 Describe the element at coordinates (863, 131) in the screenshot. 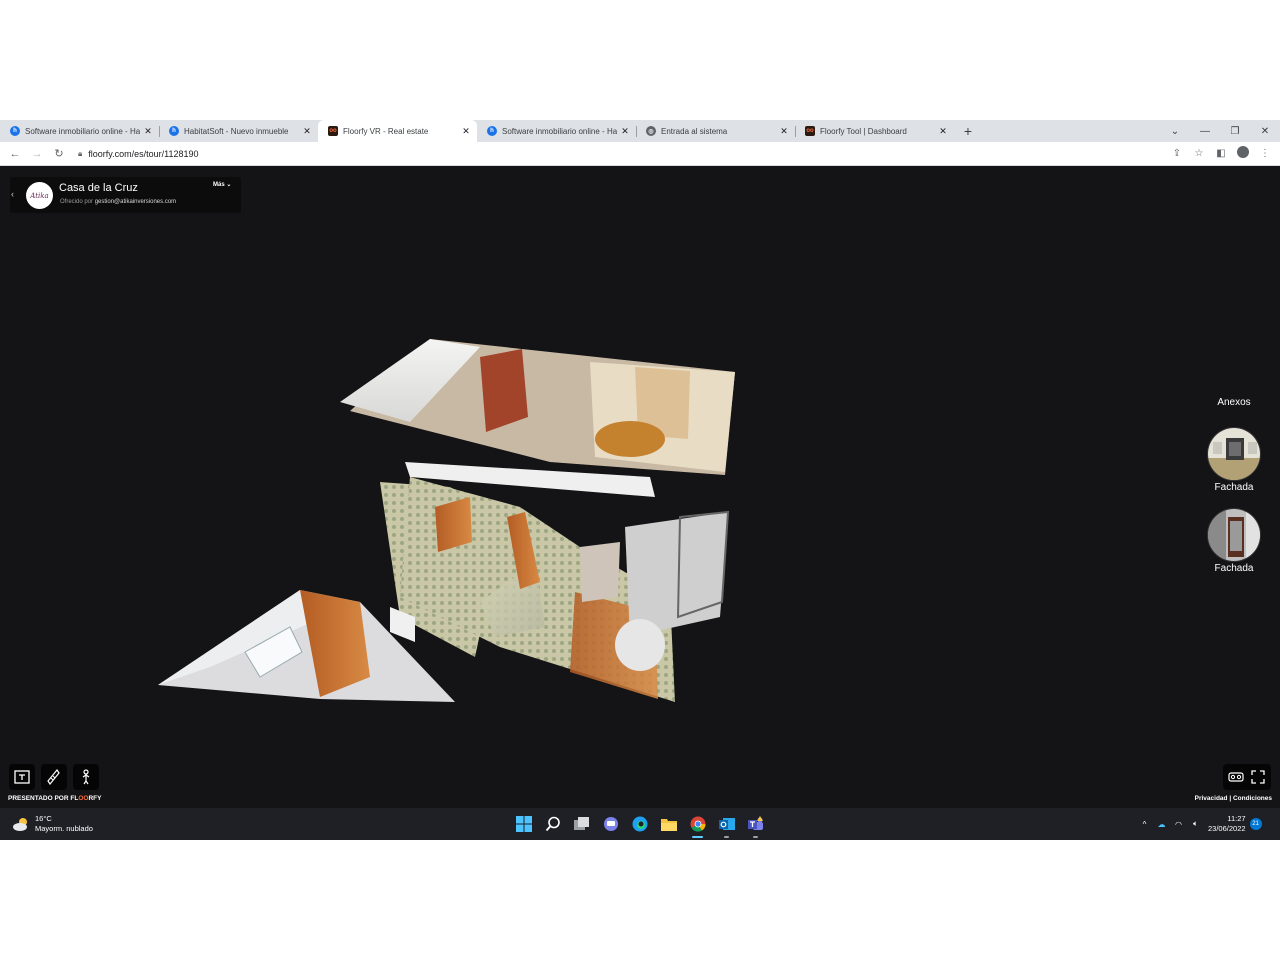

I see `tab-title: Floorfy Tool | Dashboard` at that location.